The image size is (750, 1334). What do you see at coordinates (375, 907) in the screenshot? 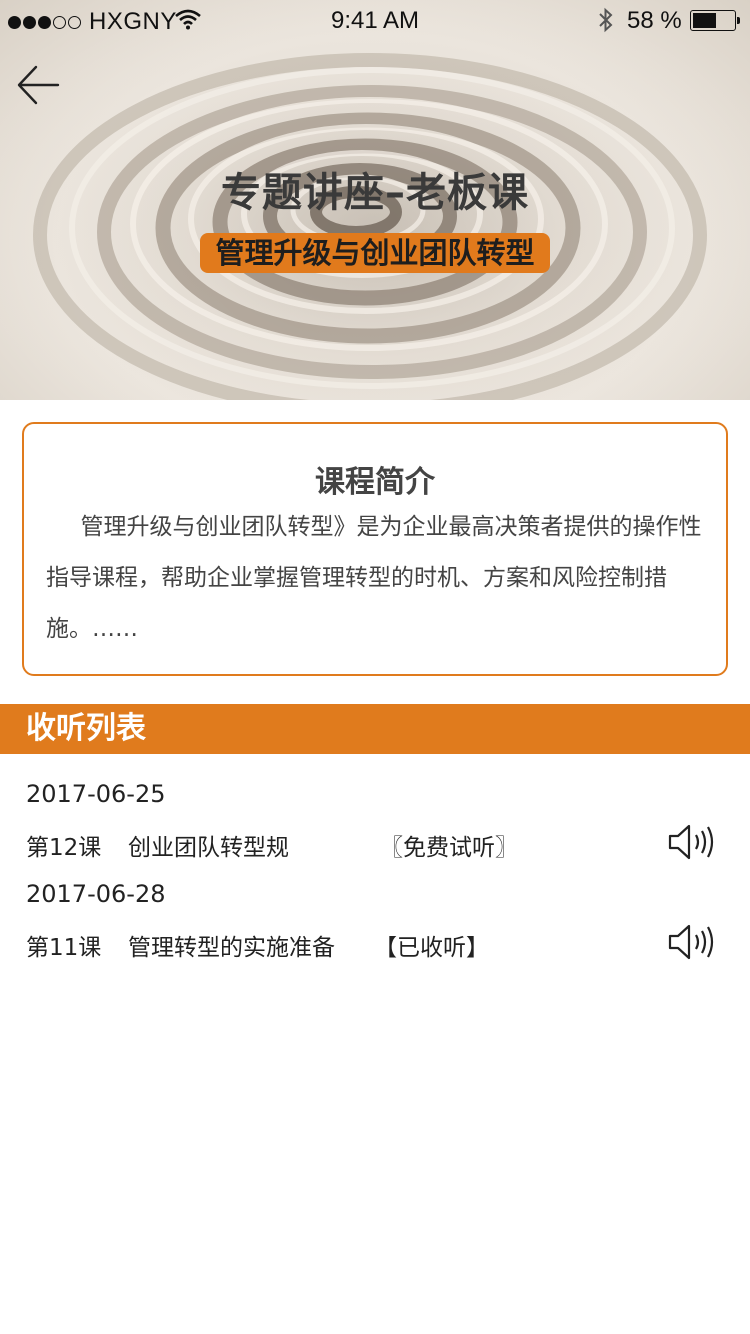
I see `list-item: 2017-06-28 第11课 管理转型的实施准备 【已收听】` at bounding box center [375, 907].